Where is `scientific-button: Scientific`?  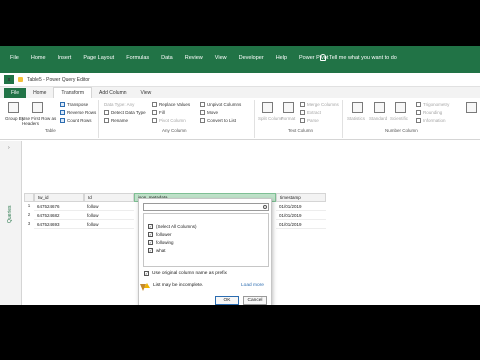 scientific-button: Scientific is located at coordinates (399, 118).